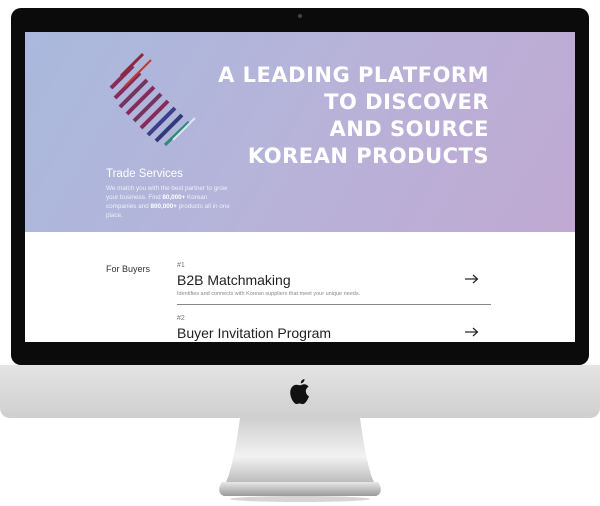 This screenshot has height=506, width=600. I want to click on monitor-stand, so click(300, 460).